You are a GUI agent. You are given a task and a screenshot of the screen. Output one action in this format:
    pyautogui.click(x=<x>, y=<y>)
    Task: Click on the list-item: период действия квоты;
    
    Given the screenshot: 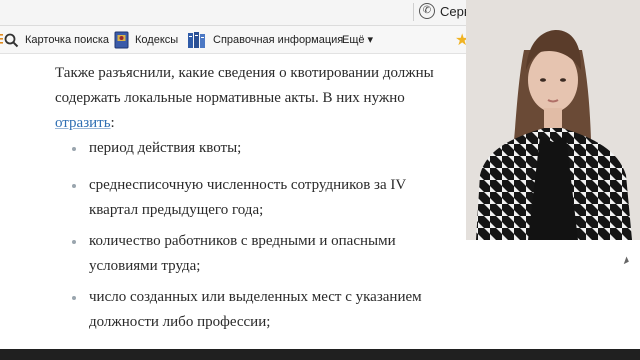 What is the action you would take?
    pyautogui.click(x=252, y=148)
    